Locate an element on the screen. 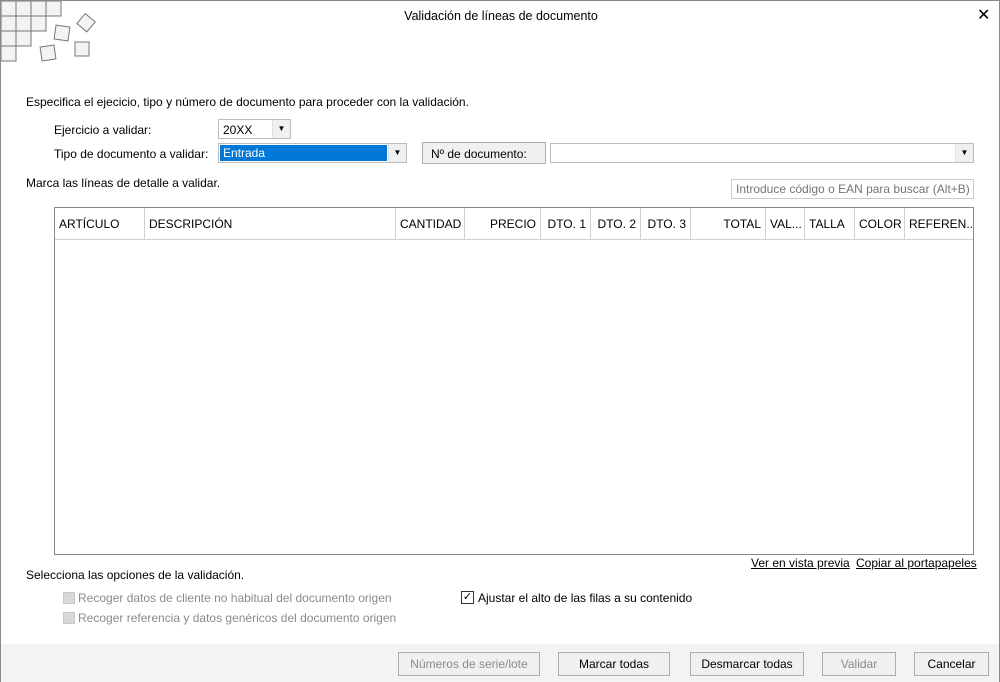 The height and width of the screenshot is (682, 1000). column-header-talla: TALLA is located at coordinates (830, 224).